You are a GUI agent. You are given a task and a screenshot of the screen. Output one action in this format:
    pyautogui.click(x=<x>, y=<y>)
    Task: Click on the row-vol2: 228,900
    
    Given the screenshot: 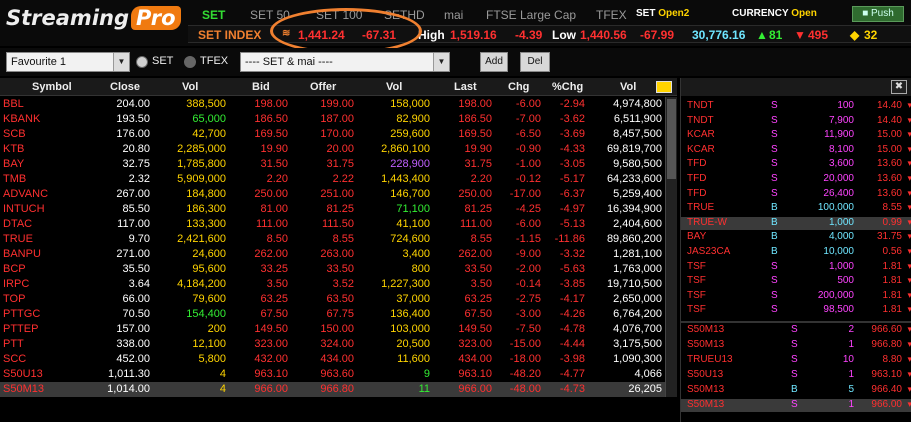 What is the action you would take?
    pyautogui.click(x=410, y=164)
    